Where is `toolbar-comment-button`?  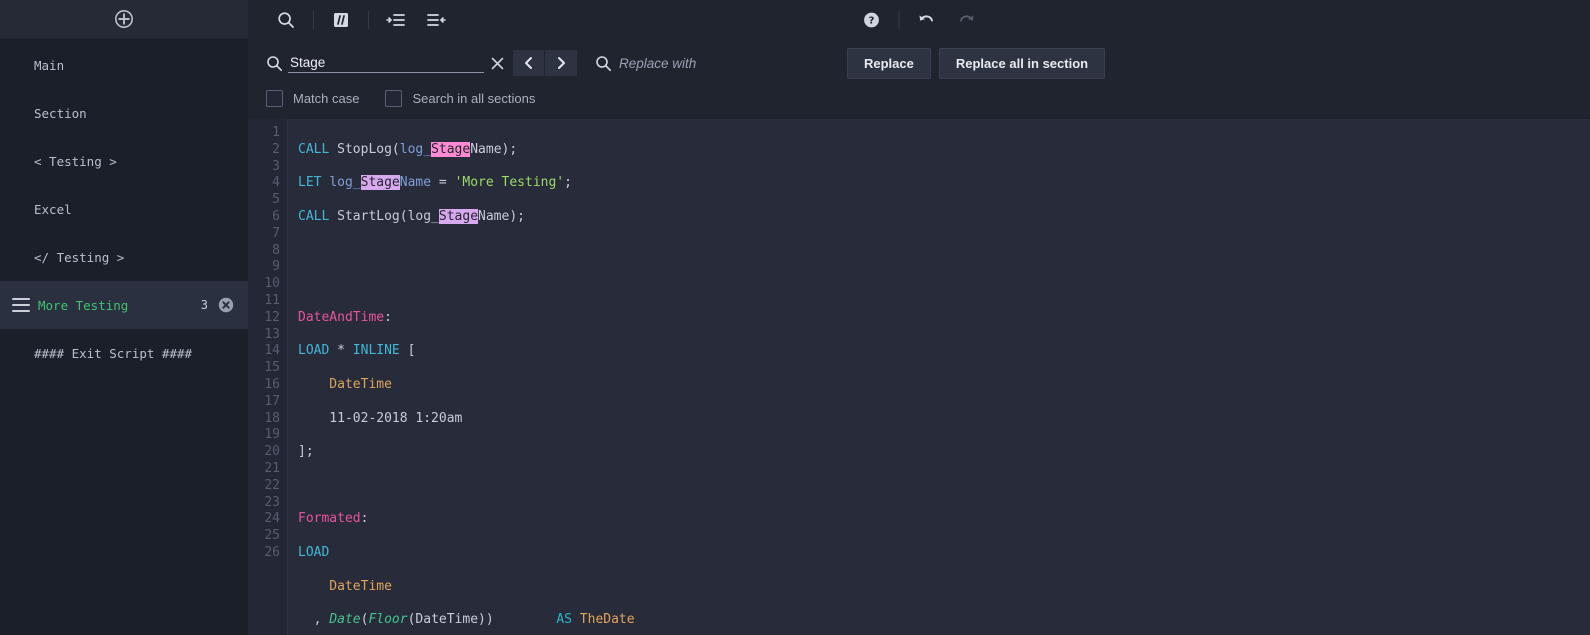 toolbar-comment-button is located at coordinates (341, 20).